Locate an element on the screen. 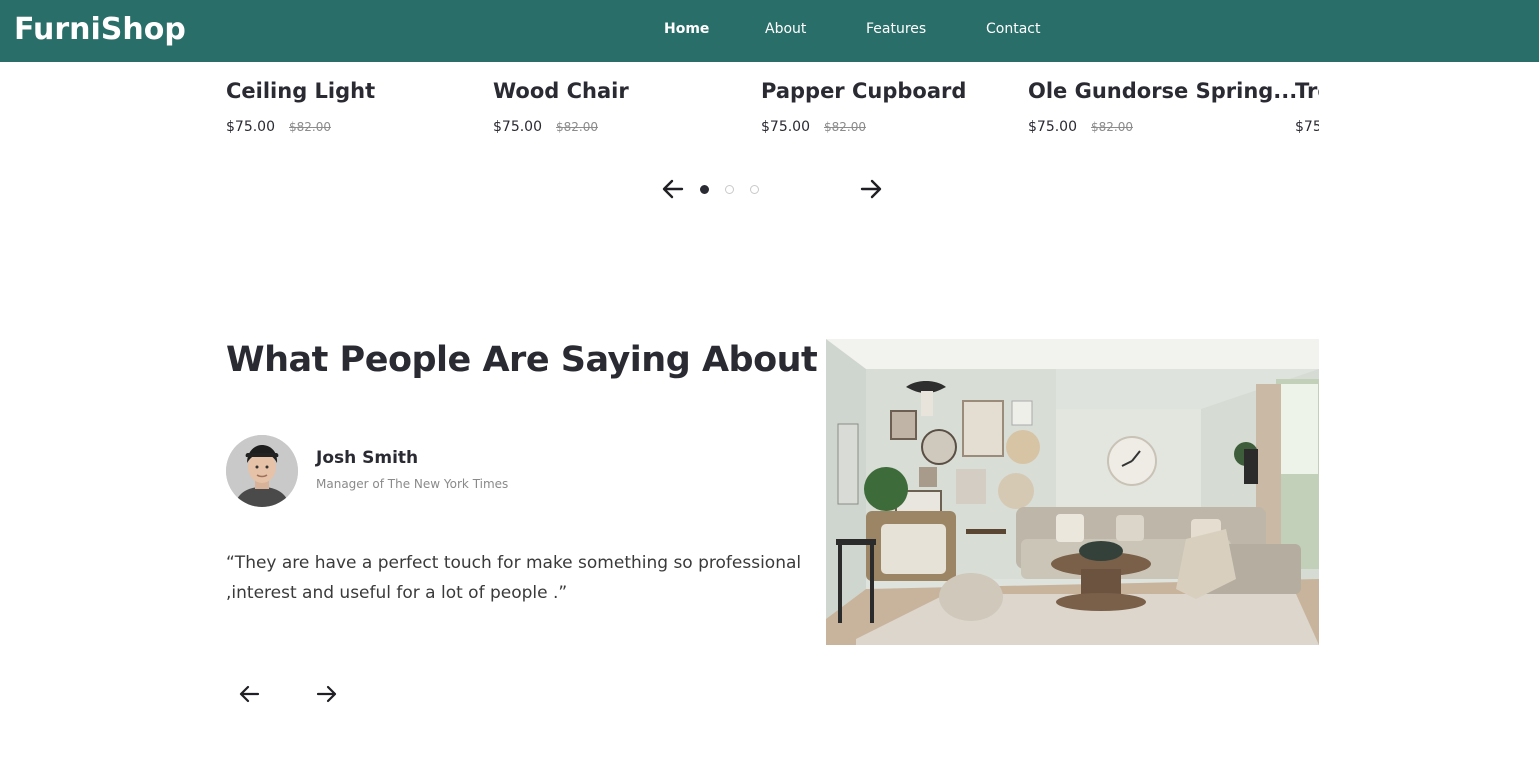 Image resolution: width=1539 pixels, height=779 pixels. navbar: FurniShop Home About Features Contact is located at coordinates (769, 31).